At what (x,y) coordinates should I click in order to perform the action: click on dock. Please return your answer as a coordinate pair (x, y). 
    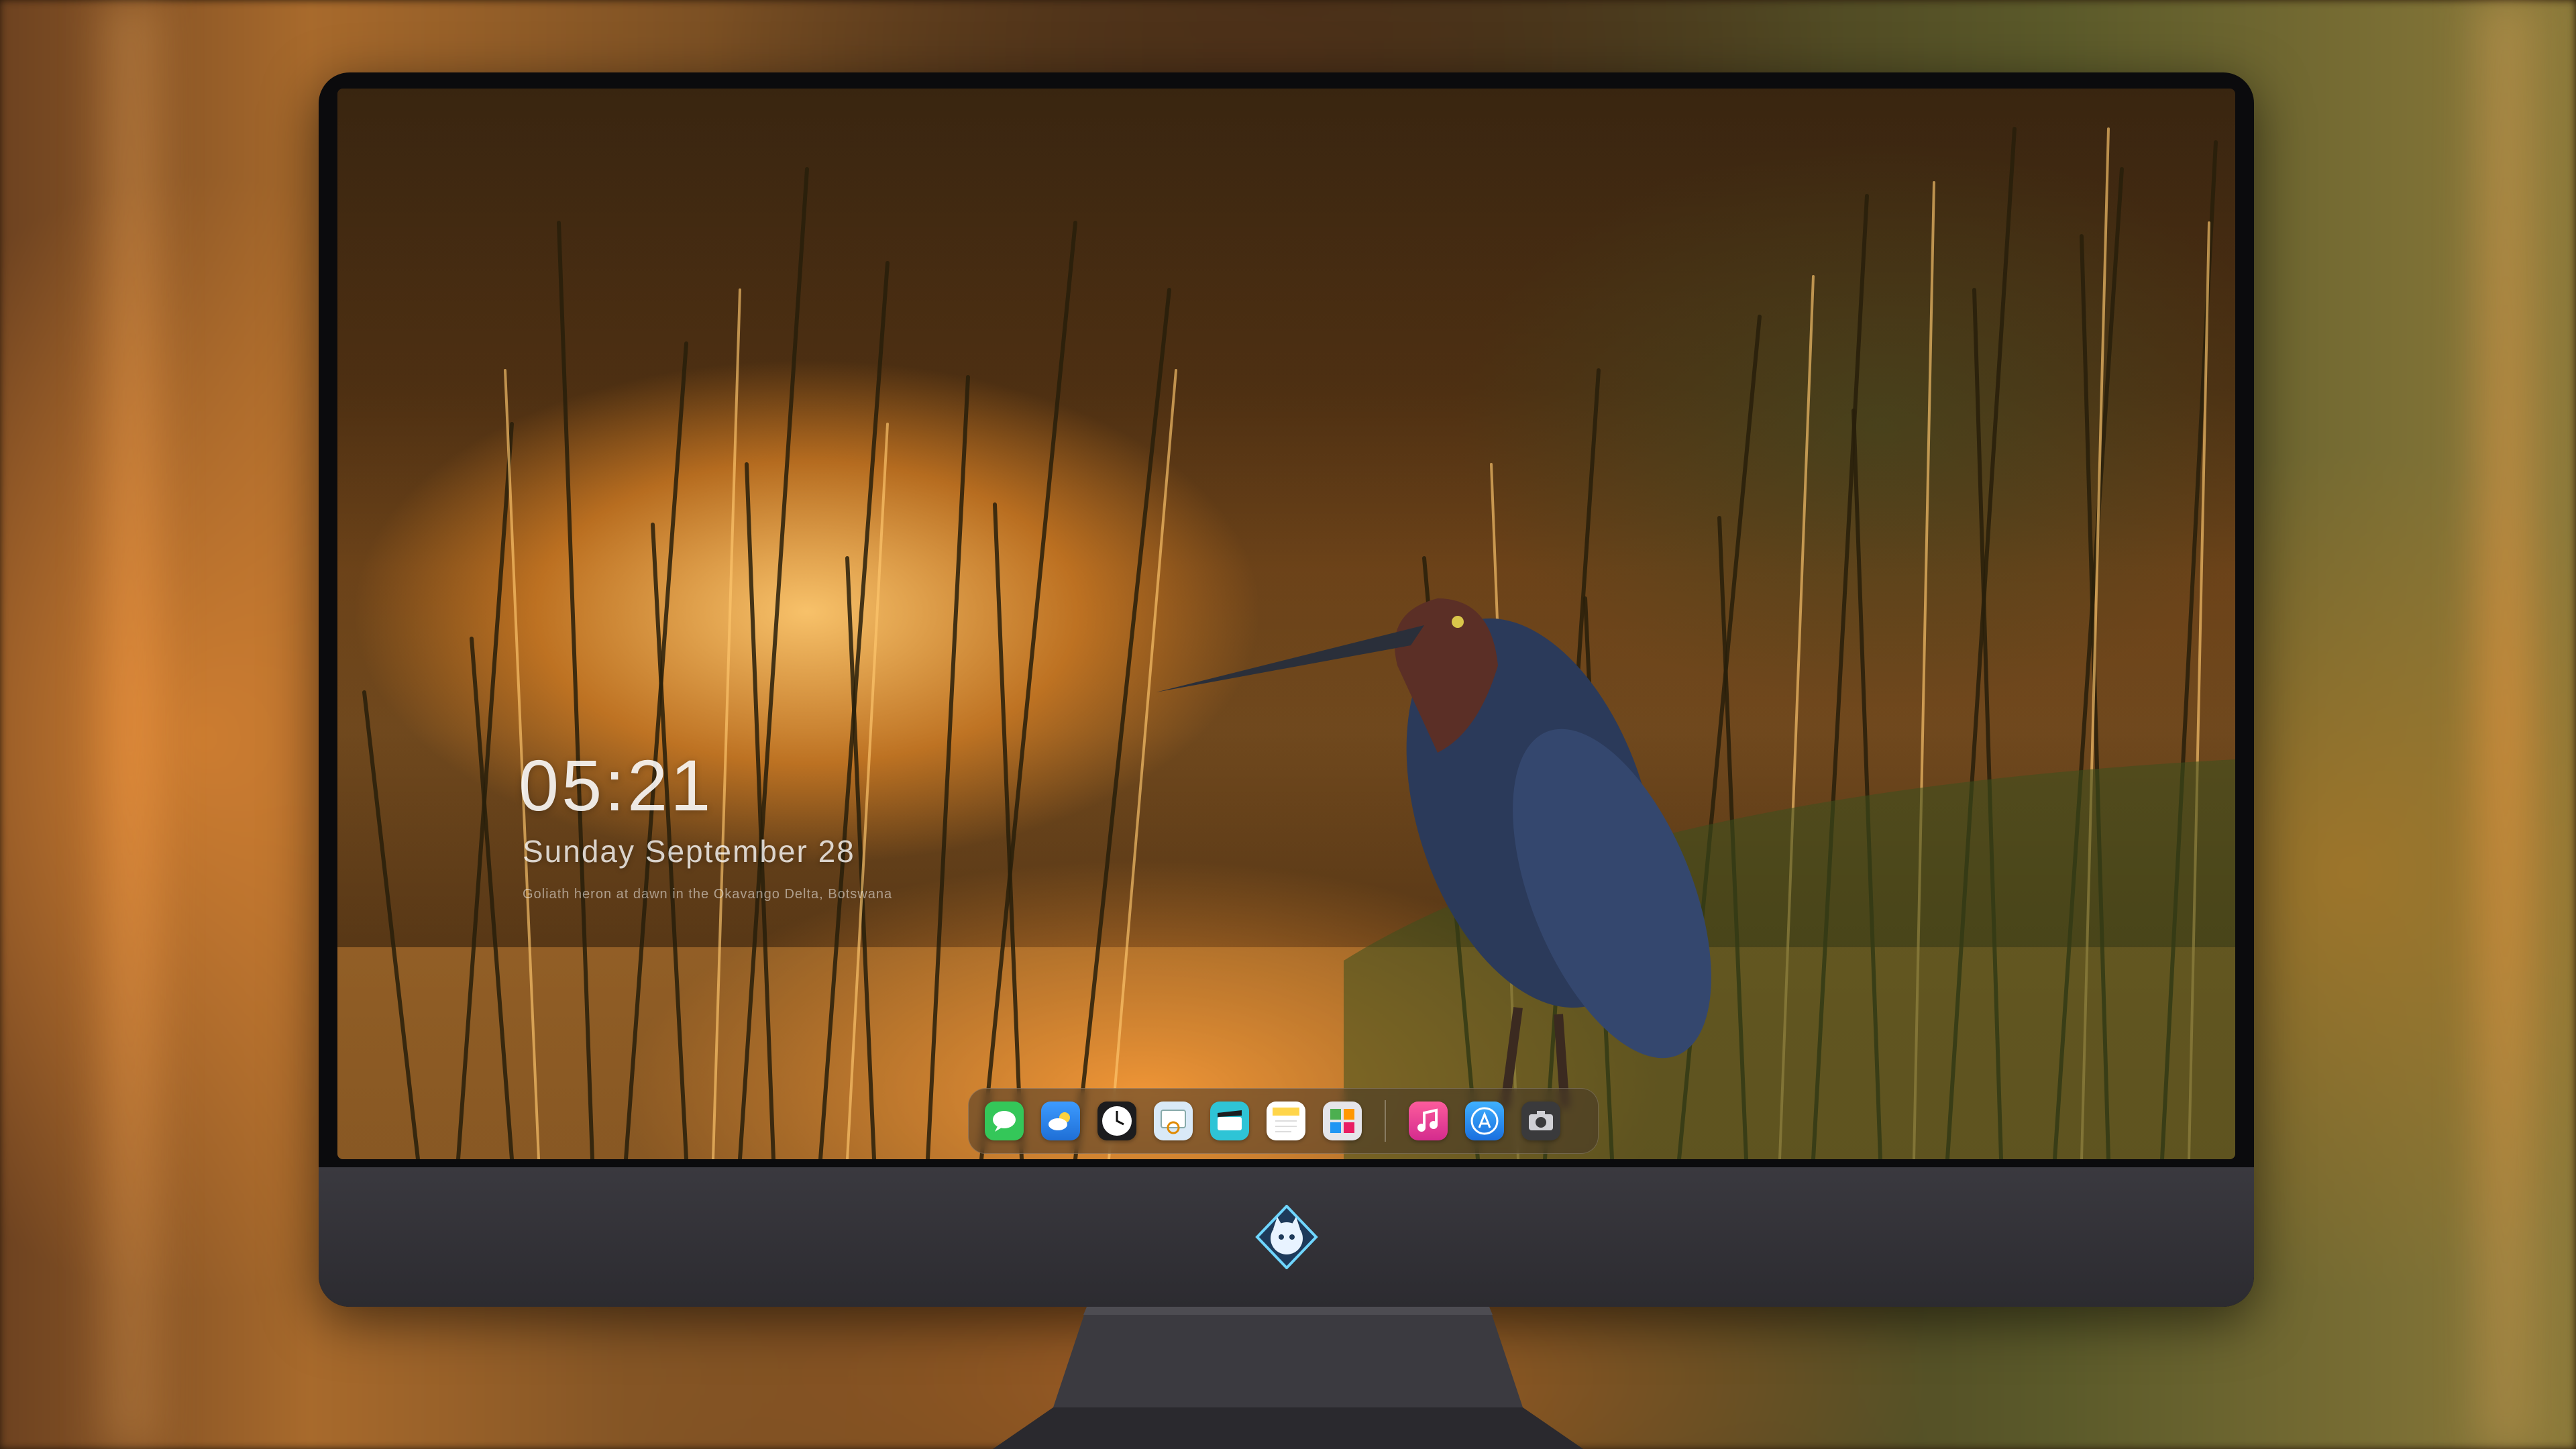
    Looking at the image, I should click on (1283, 1121).